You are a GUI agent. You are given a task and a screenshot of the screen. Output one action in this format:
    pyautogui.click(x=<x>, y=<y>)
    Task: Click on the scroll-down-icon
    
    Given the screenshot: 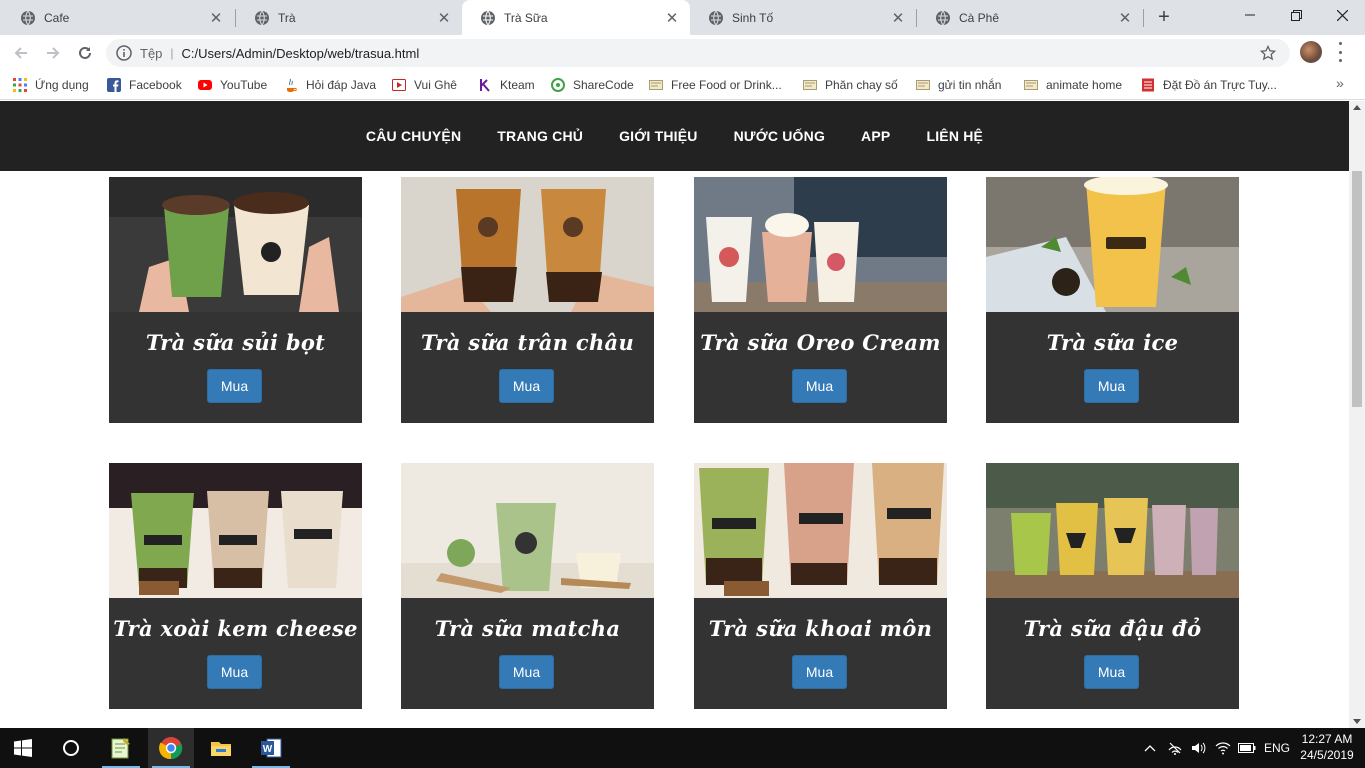 What is the action you would take?
    pyautogui.click(x=1357, y=721)
    